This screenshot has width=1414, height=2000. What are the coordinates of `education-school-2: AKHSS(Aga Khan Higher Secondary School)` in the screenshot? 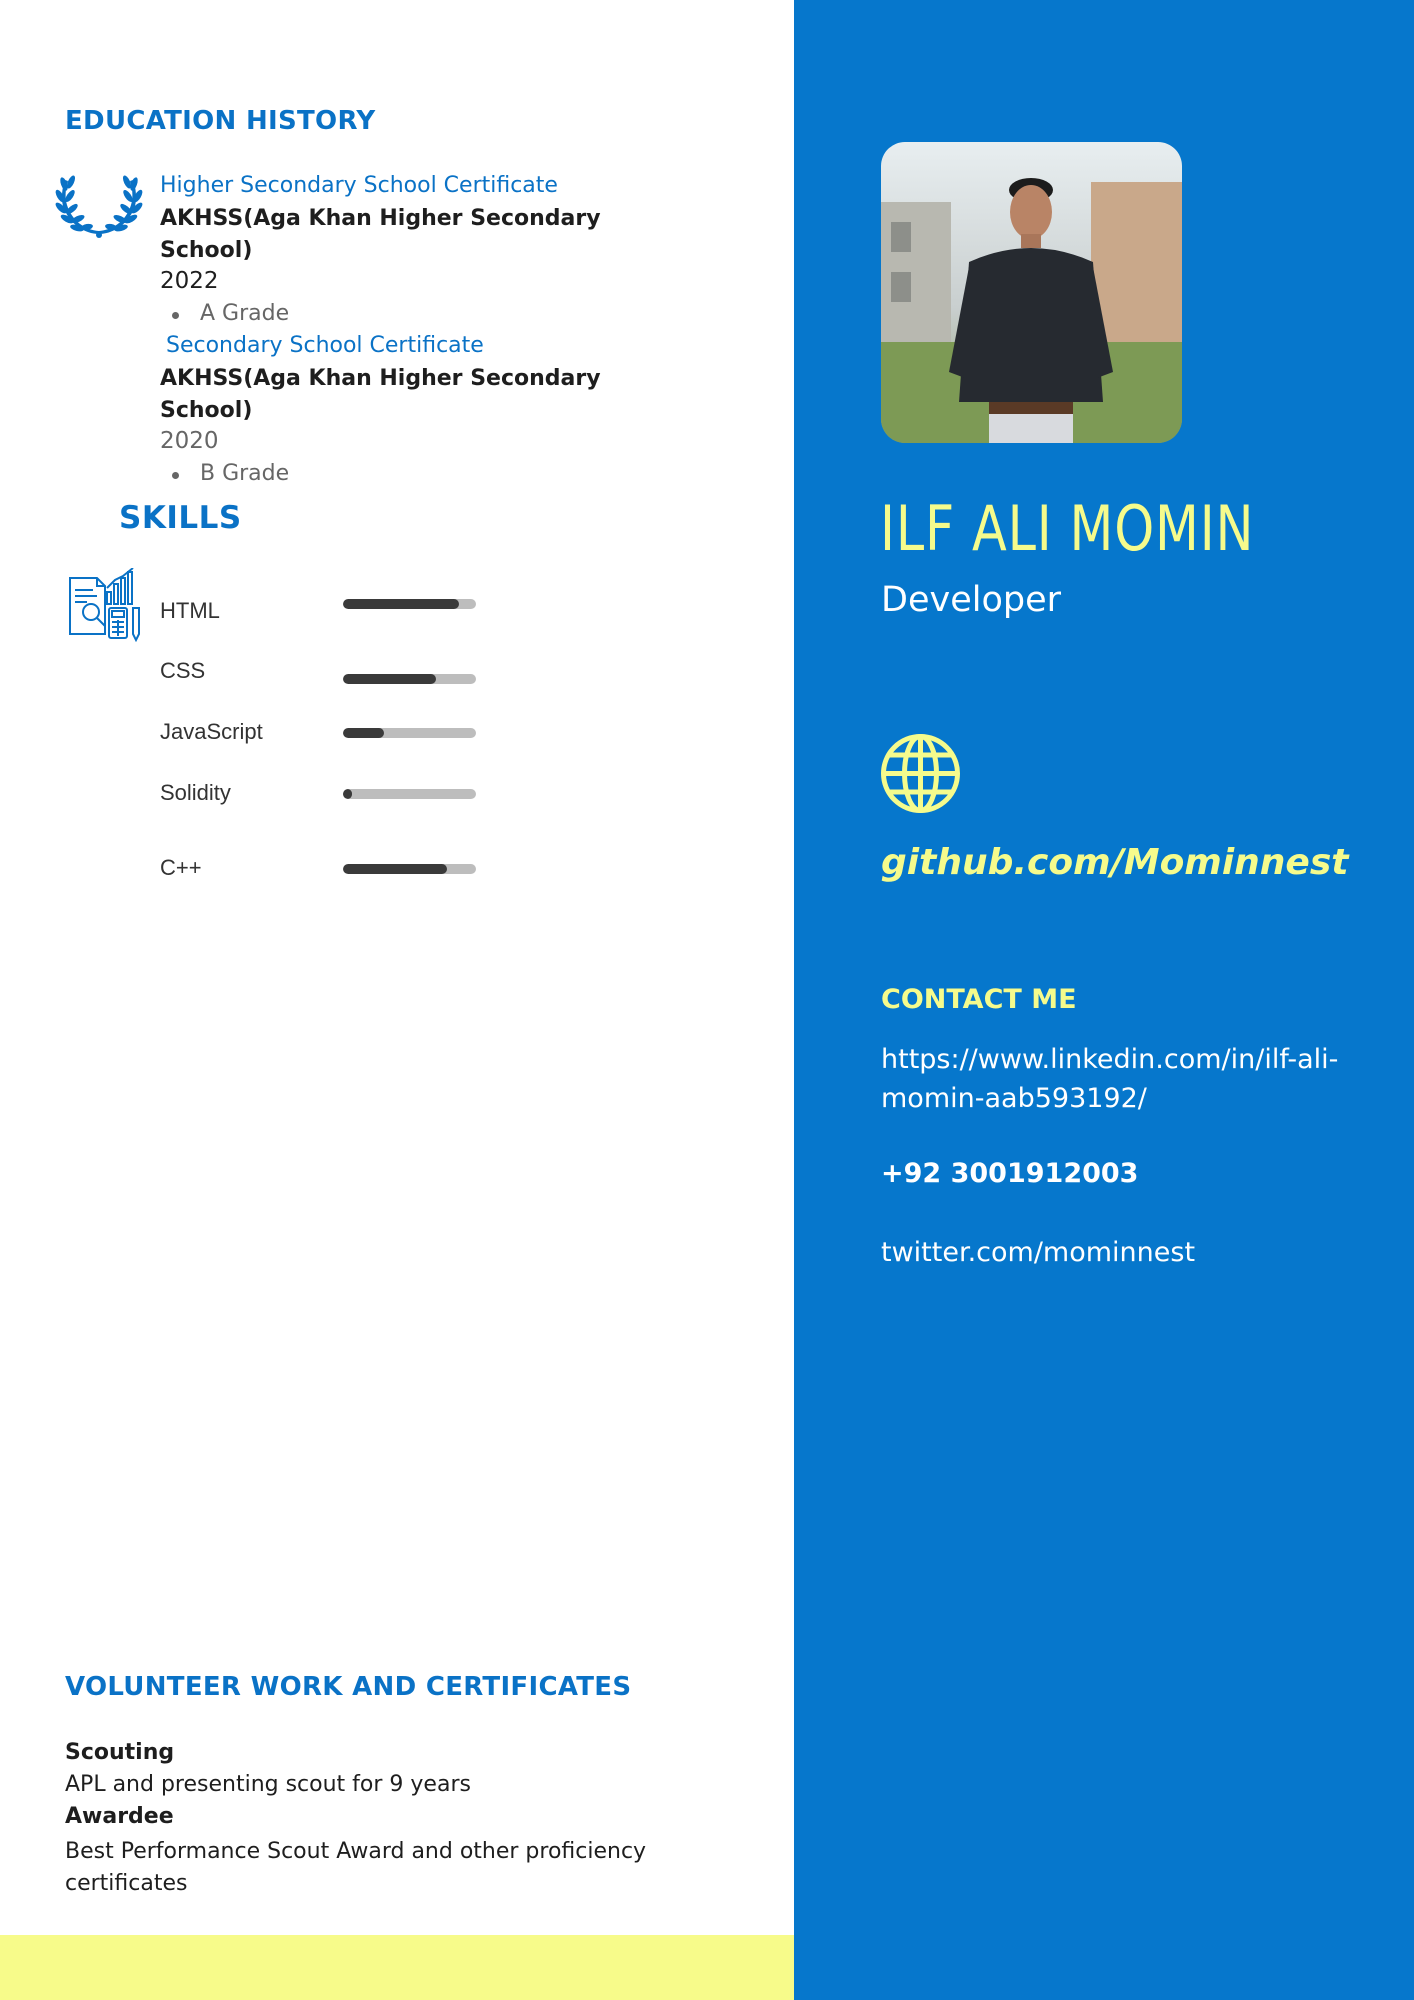 It's located at (380, 394).